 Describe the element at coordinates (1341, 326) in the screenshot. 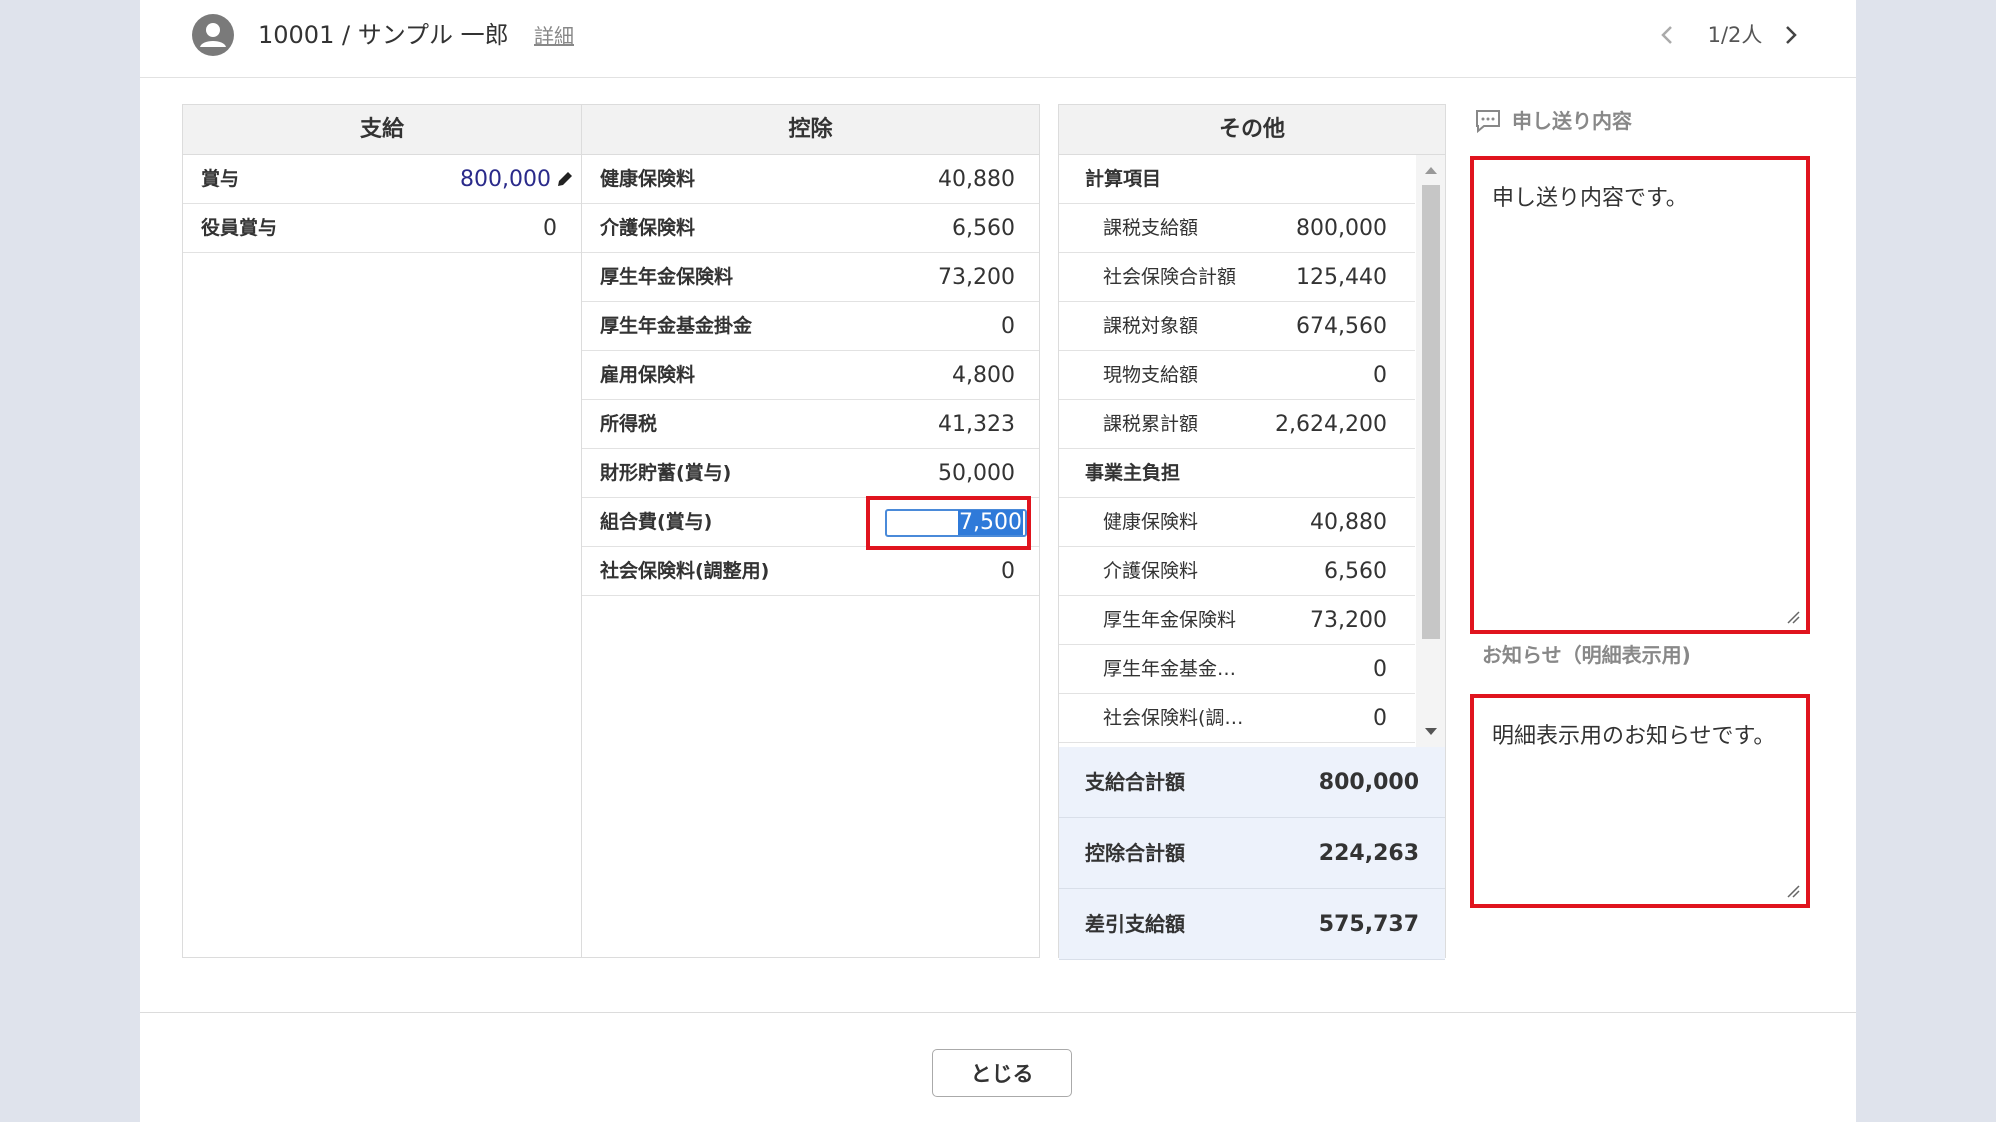

I see `row-value: 674,560` at that location.